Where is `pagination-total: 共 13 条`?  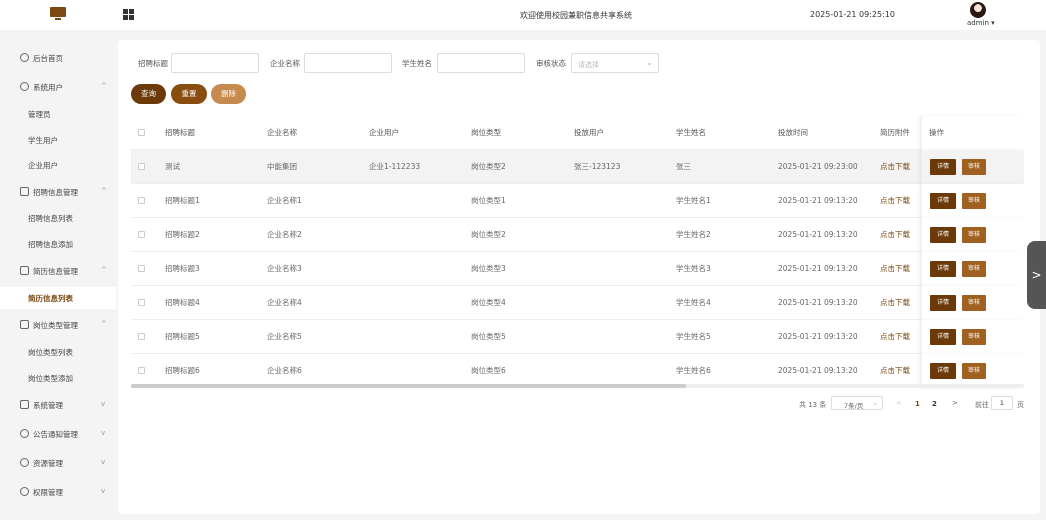 pagination-total: 共 13 条 is located at coordinates (813, 405).